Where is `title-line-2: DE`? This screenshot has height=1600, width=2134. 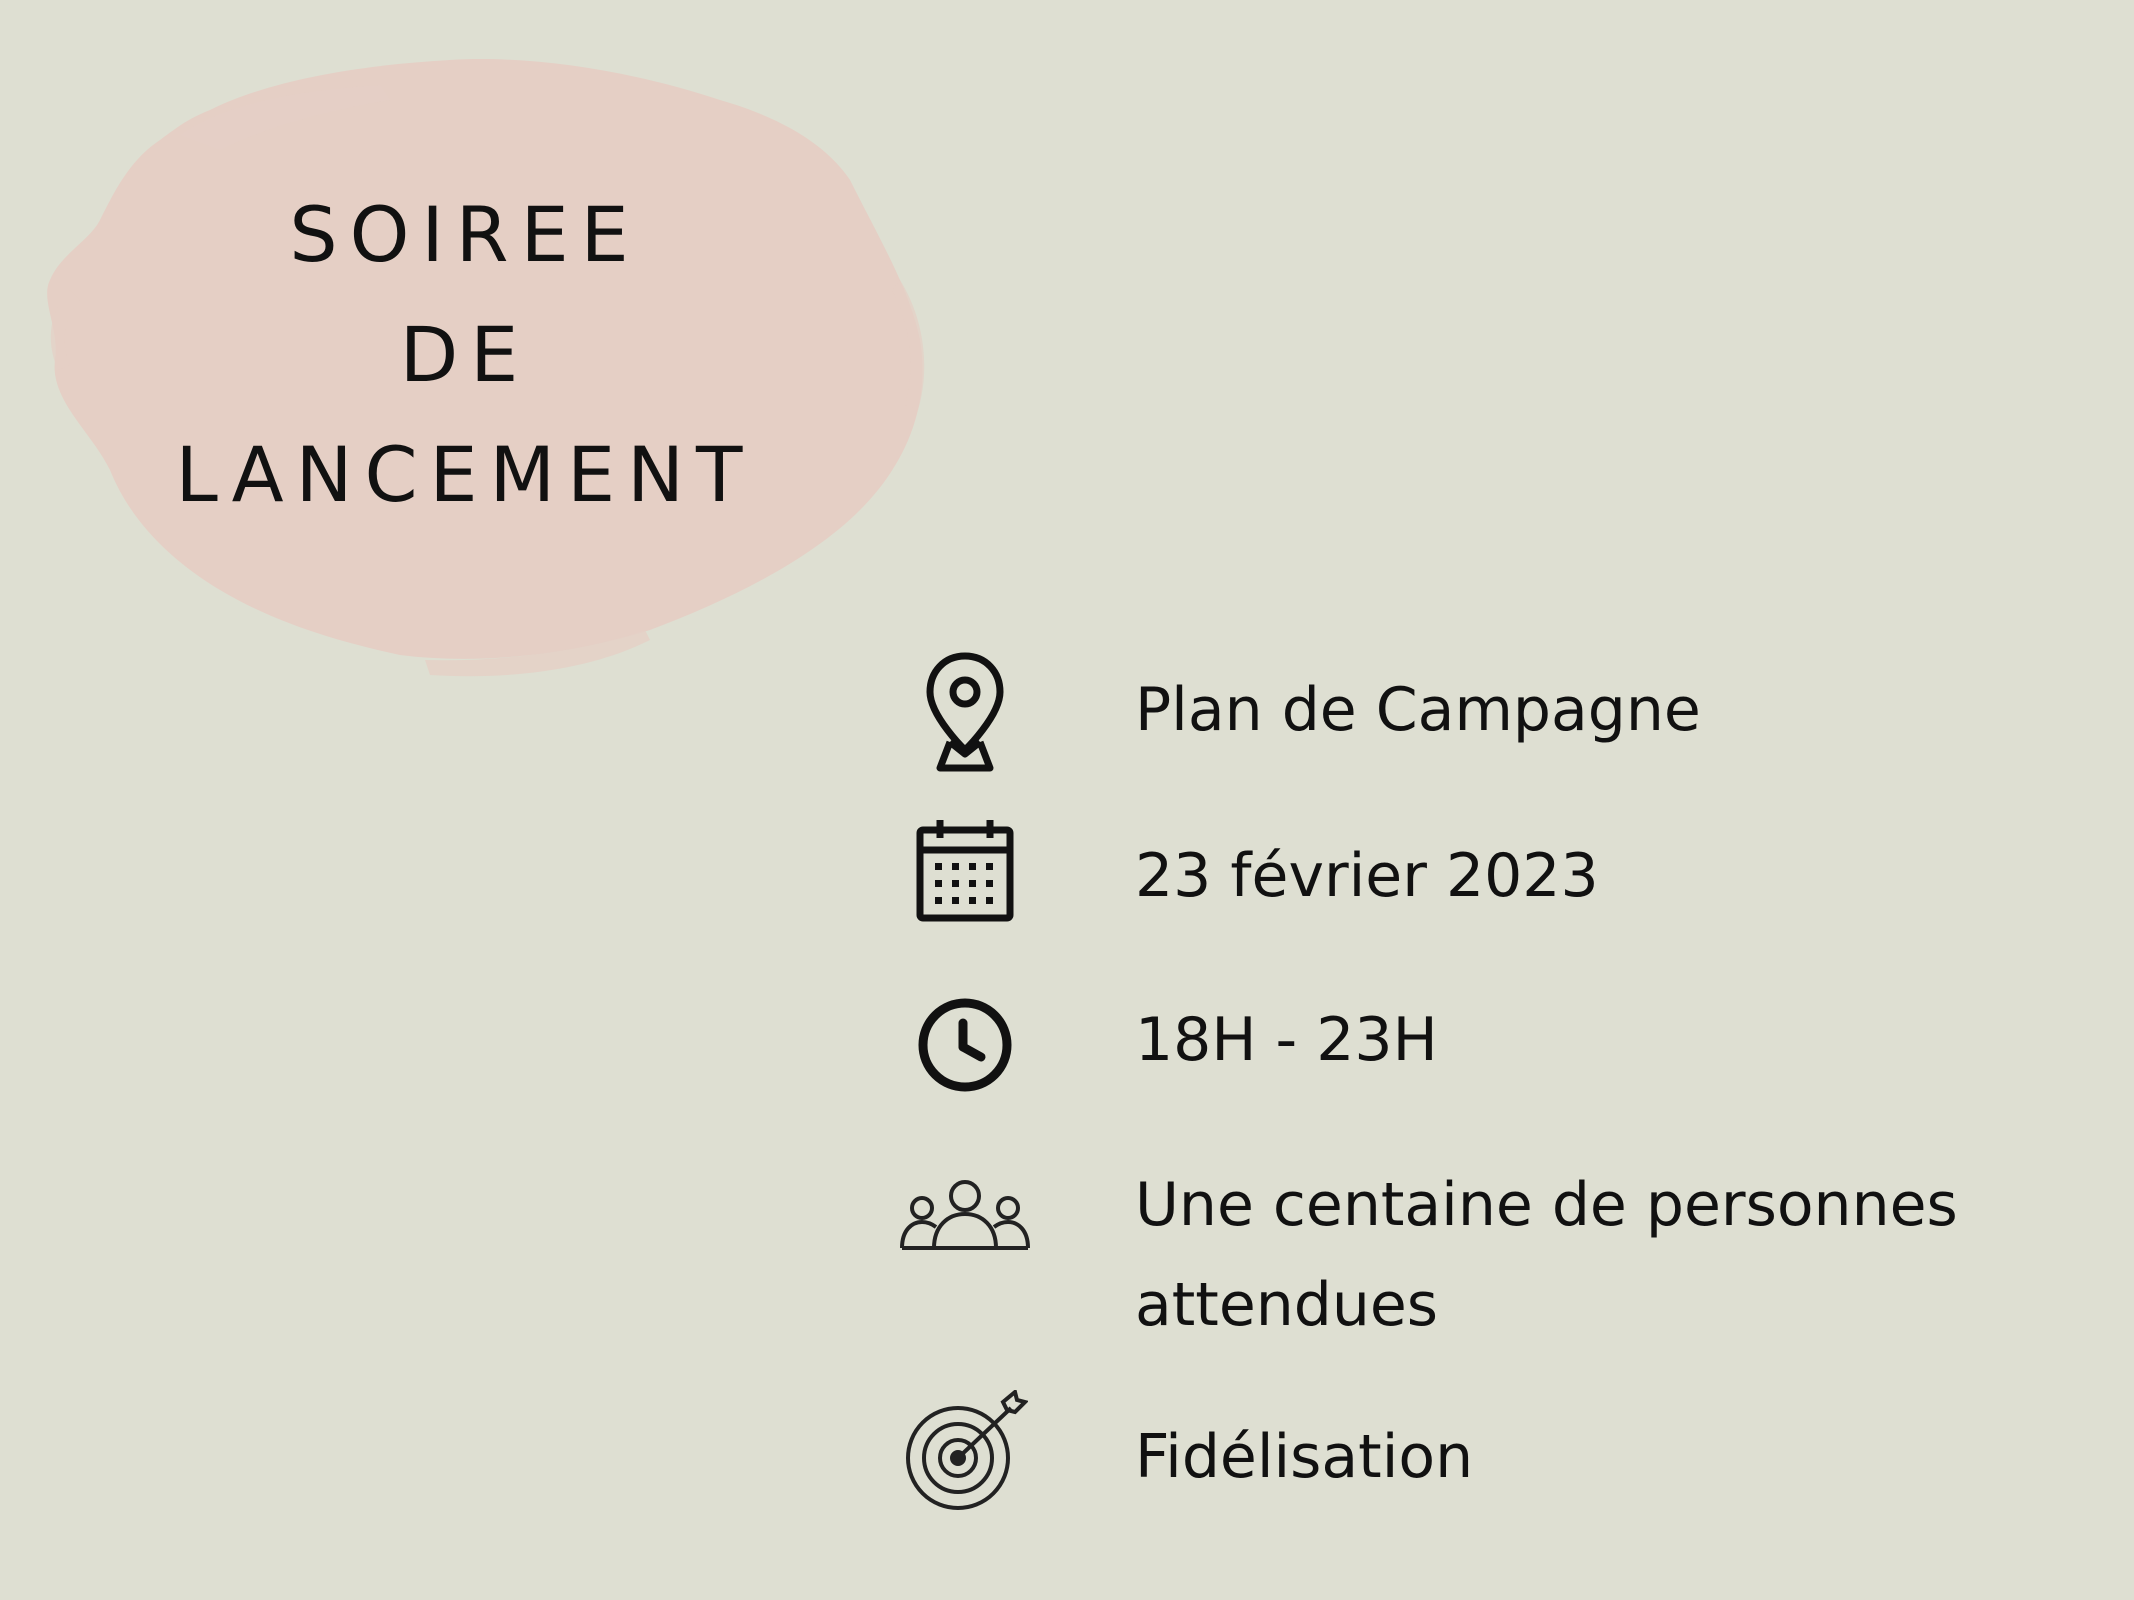 title-line-2: DE is located at coordinates (465, 354).